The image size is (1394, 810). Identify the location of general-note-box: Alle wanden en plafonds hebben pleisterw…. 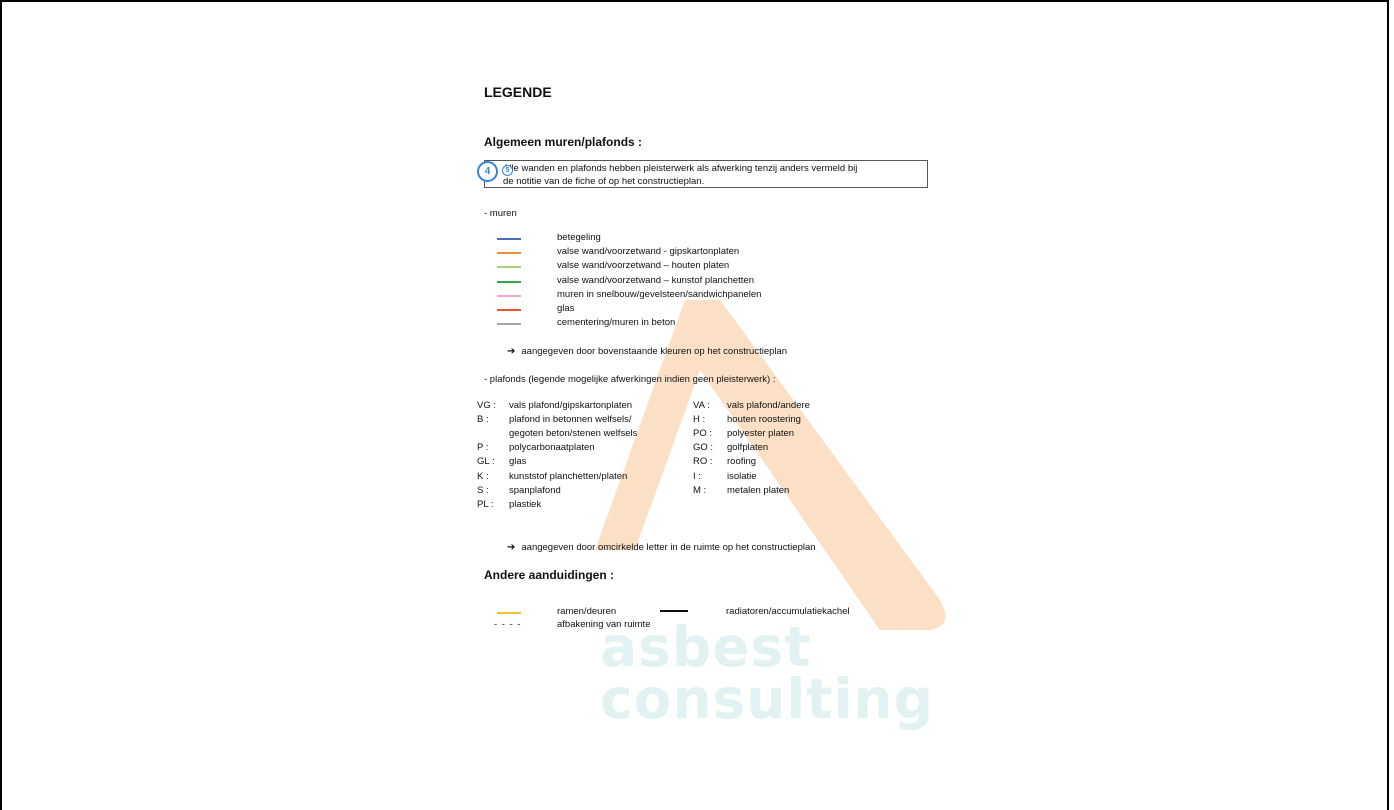
(706, 174).